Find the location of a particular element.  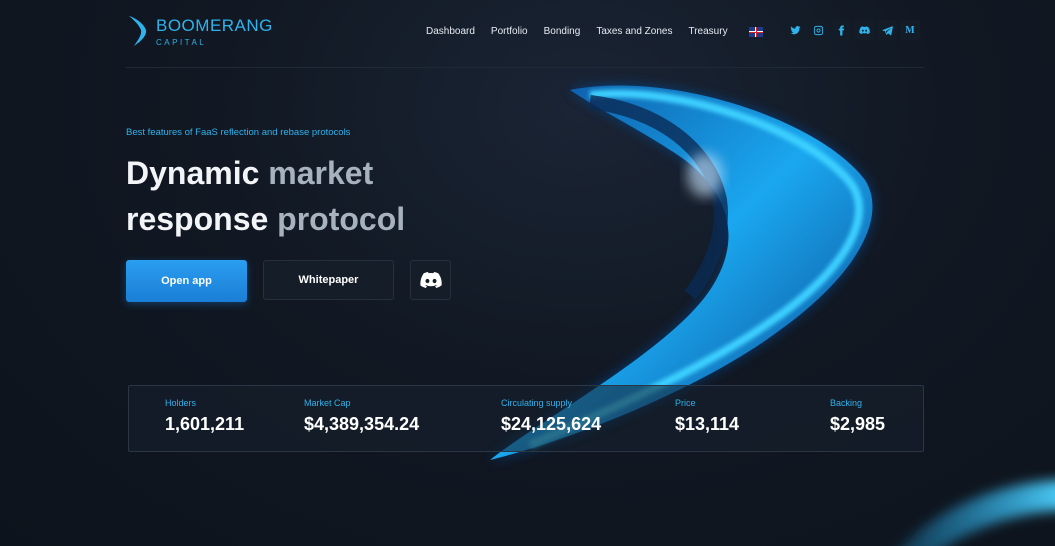

discord-button is located at coordinates (430, 280).